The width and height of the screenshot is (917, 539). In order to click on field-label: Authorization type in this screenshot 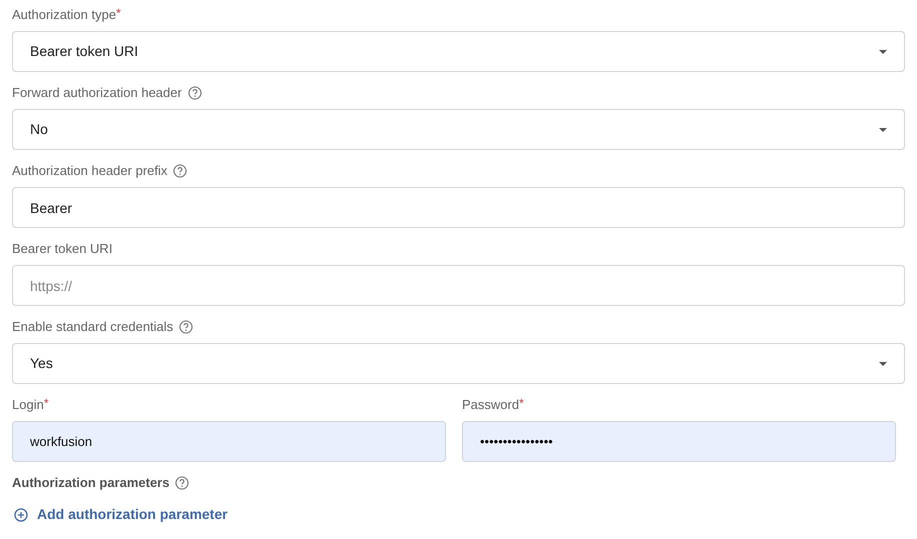, I will do `click(64, 15)`.